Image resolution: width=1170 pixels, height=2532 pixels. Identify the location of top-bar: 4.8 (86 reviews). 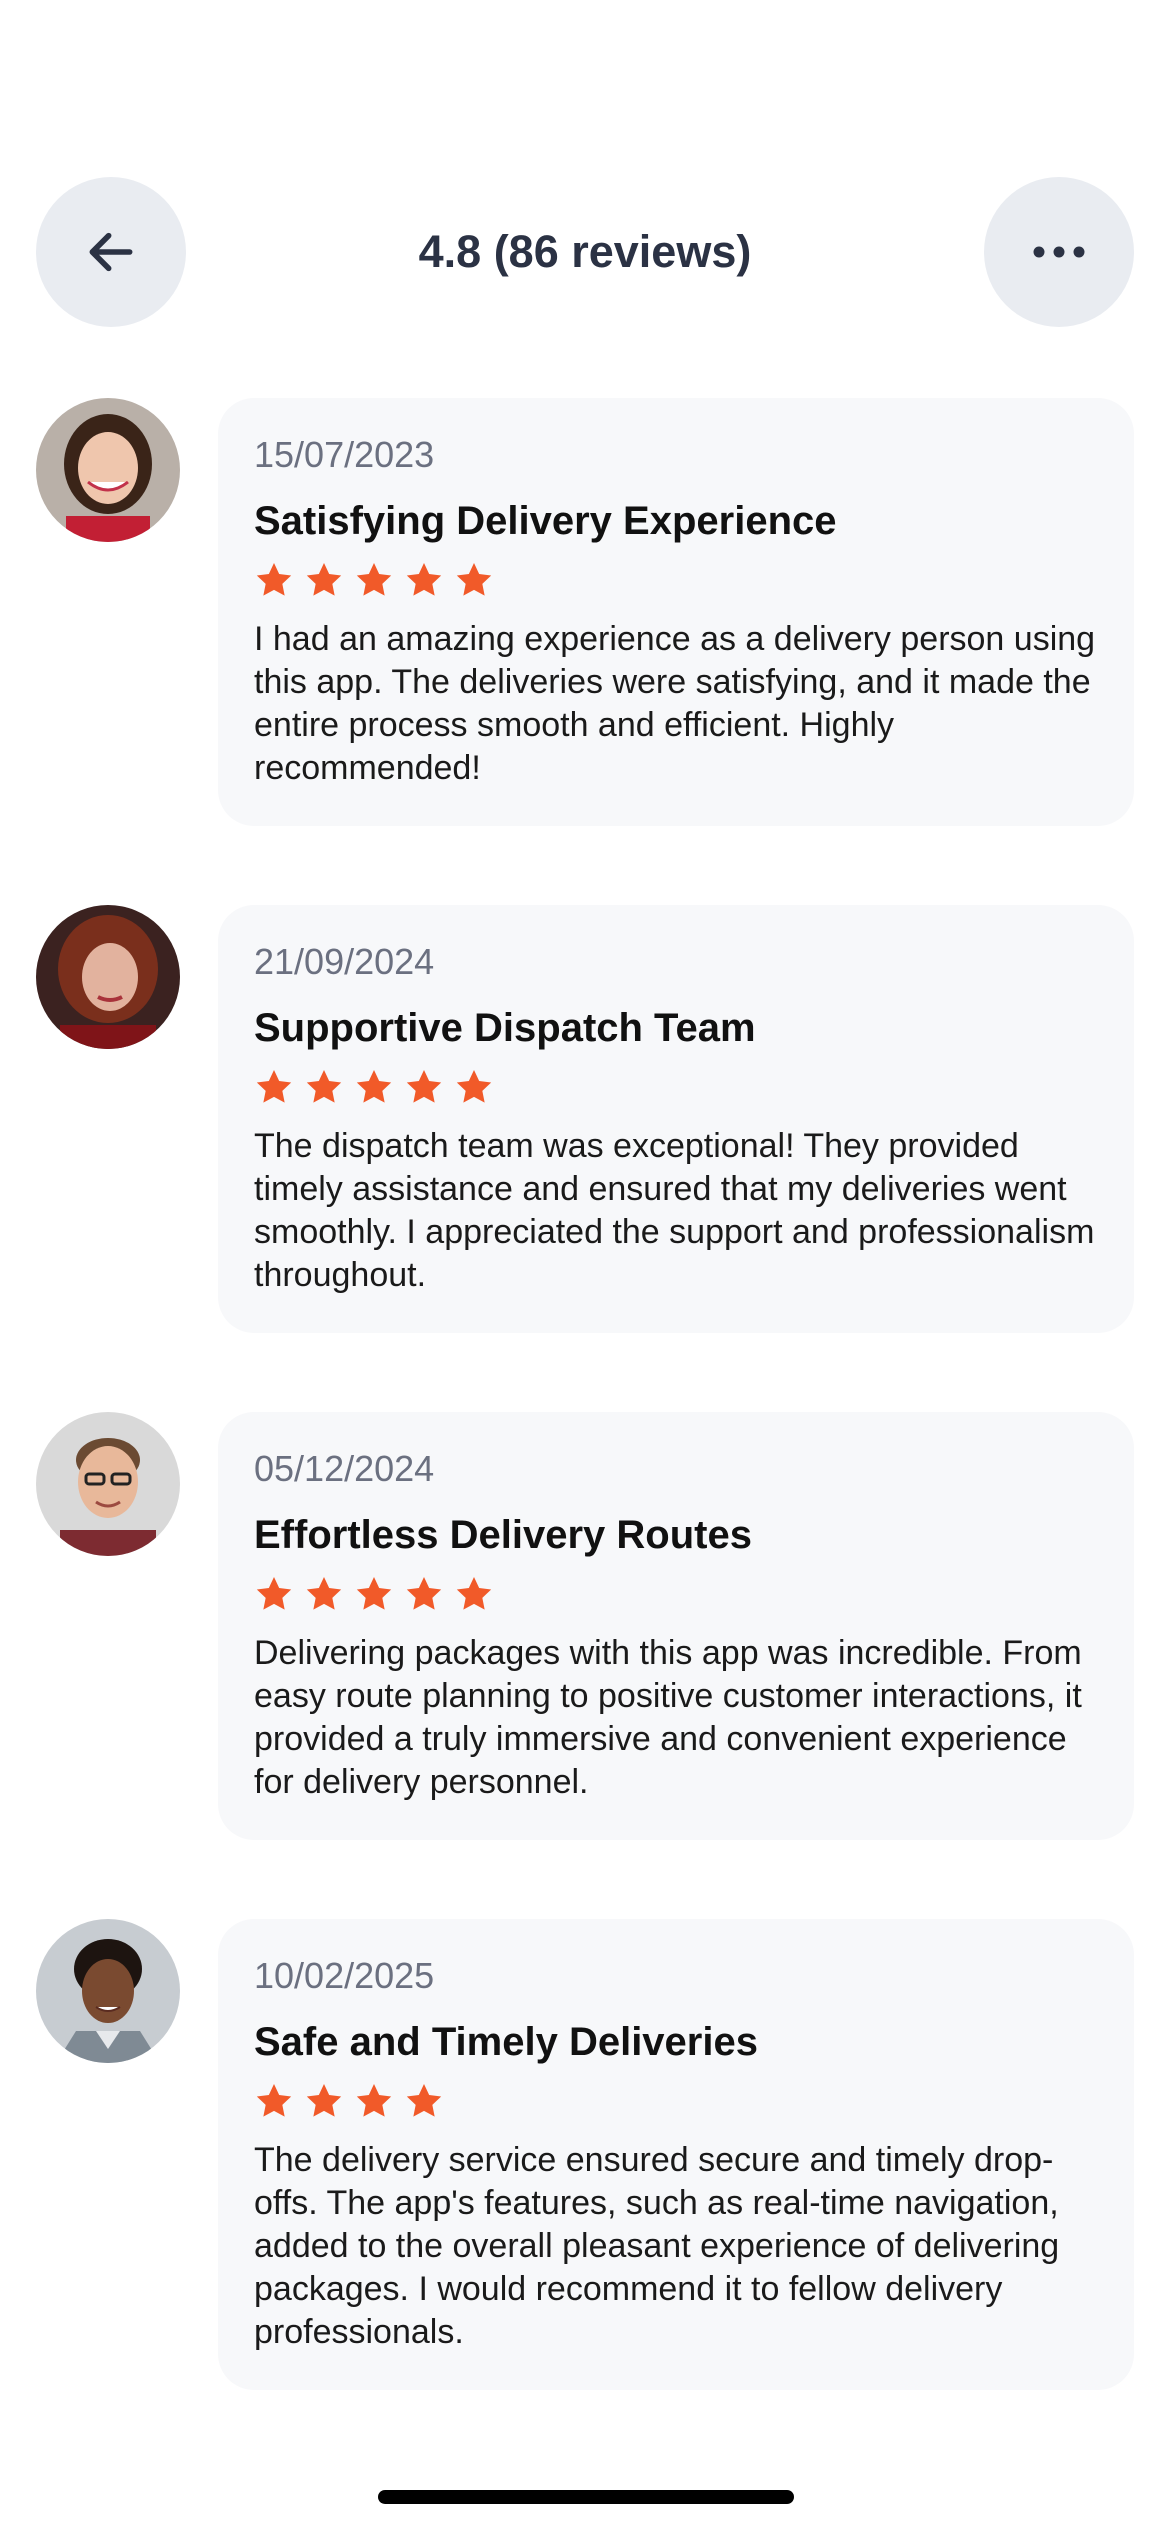
(585, 252).